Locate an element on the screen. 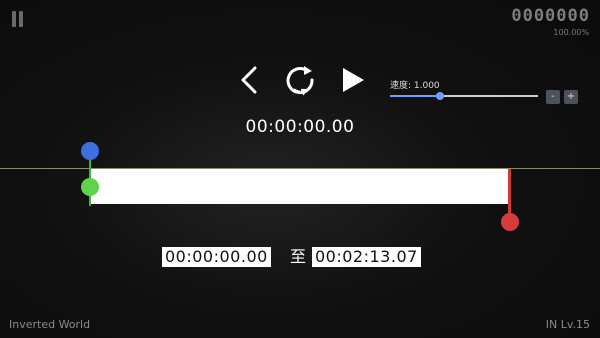 The width and height of the screenshot is (600, 338). current-time-display: 00:00:00.00 is located at coordinates (300, 127).